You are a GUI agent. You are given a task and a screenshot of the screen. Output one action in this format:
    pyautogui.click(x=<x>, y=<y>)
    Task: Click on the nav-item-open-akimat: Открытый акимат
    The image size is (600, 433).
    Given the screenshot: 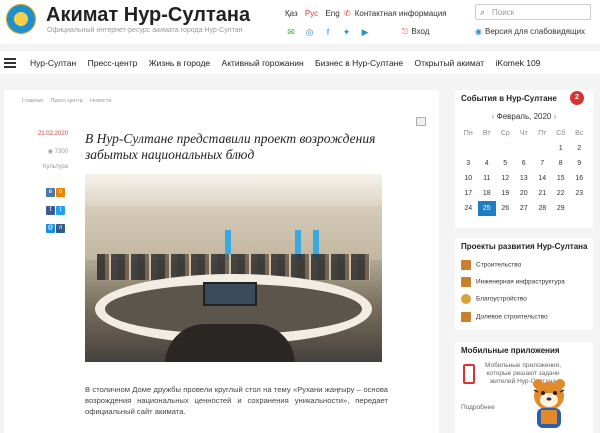 What is the action you would take?
    pyautogui.click(x=449, y=63)
    